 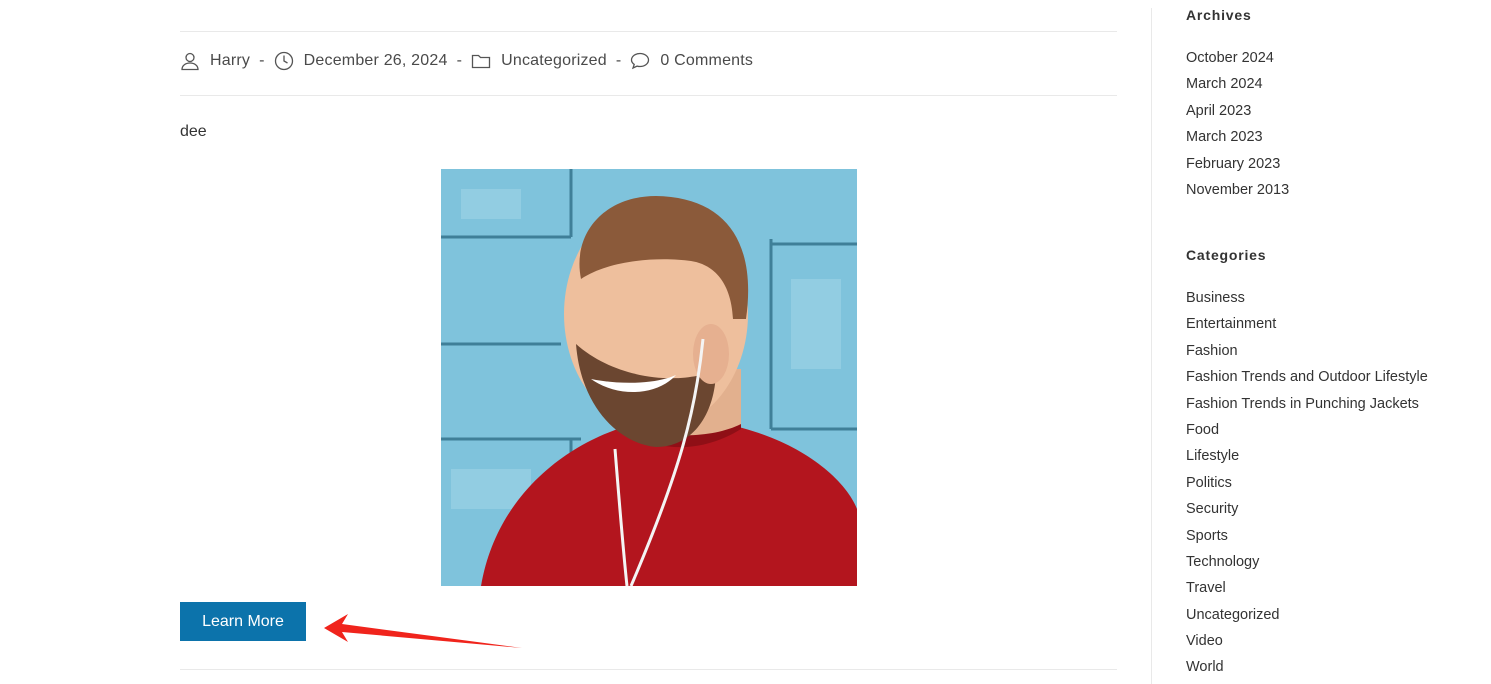 I want to click on top-divider, so click(x=648, y=31).